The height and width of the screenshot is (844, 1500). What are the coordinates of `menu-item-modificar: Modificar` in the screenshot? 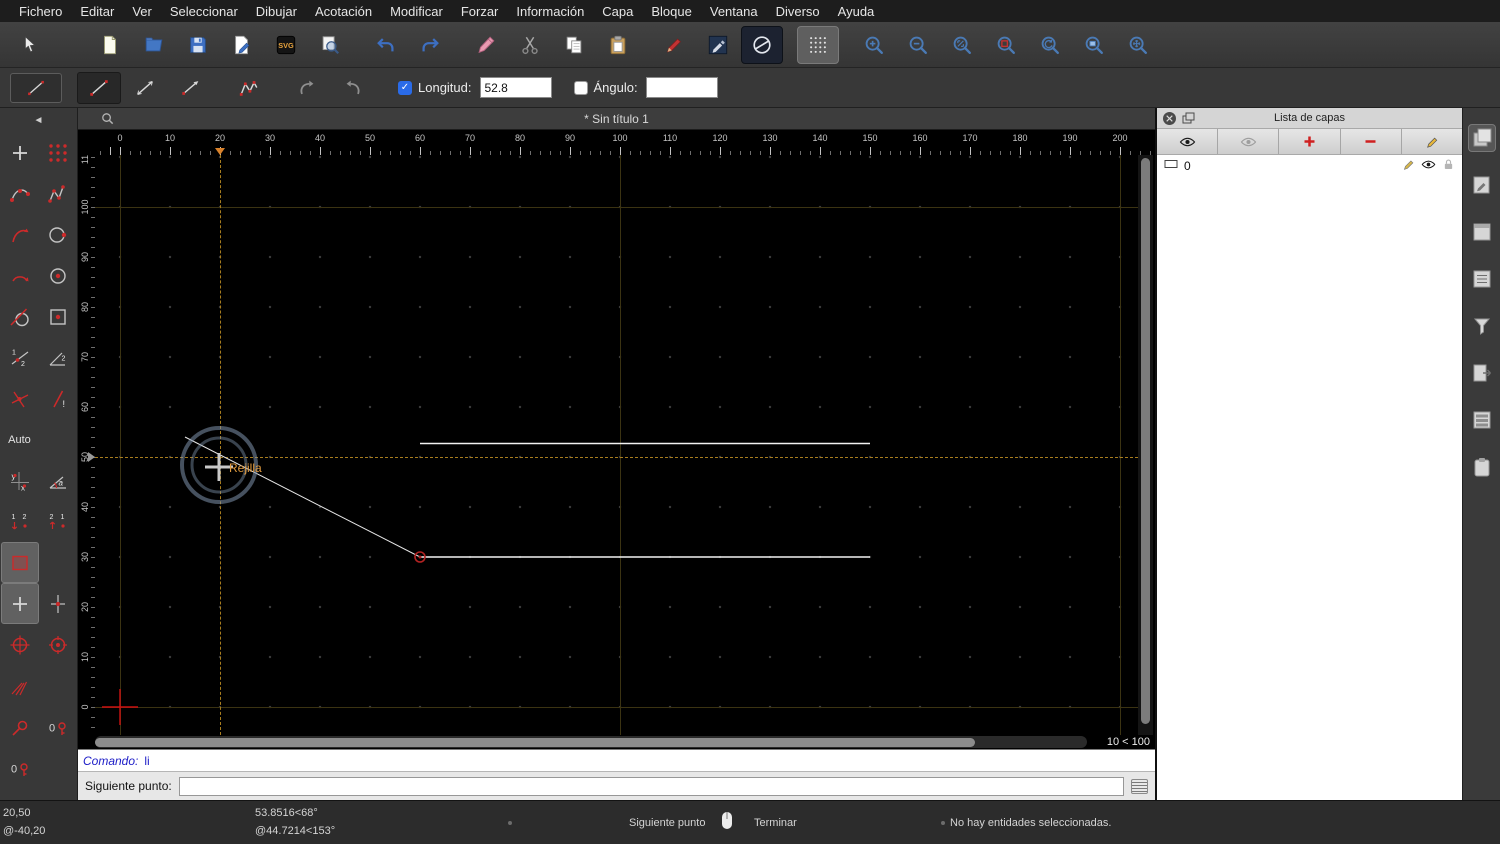 It's located at (416, 11).